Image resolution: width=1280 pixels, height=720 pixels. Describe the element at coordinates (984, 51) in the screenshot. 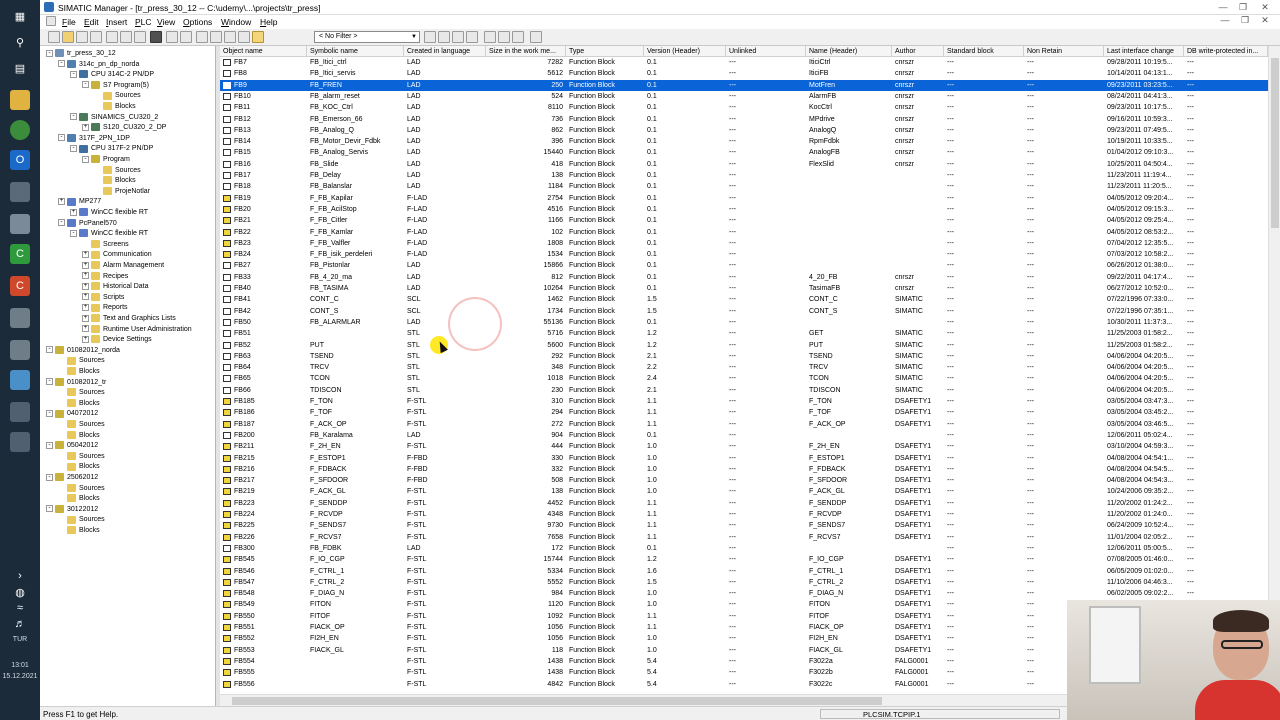

I see `column-header: Standard block` at that location.